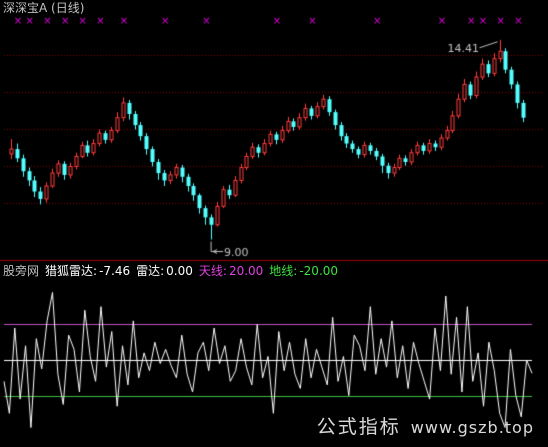 The width and height of the screenshot is (548, 447). What do you see at coordinates (21, 271) in the screenshot?
I see `indicator-source: 股旁网` at bounding box center [21, 271].